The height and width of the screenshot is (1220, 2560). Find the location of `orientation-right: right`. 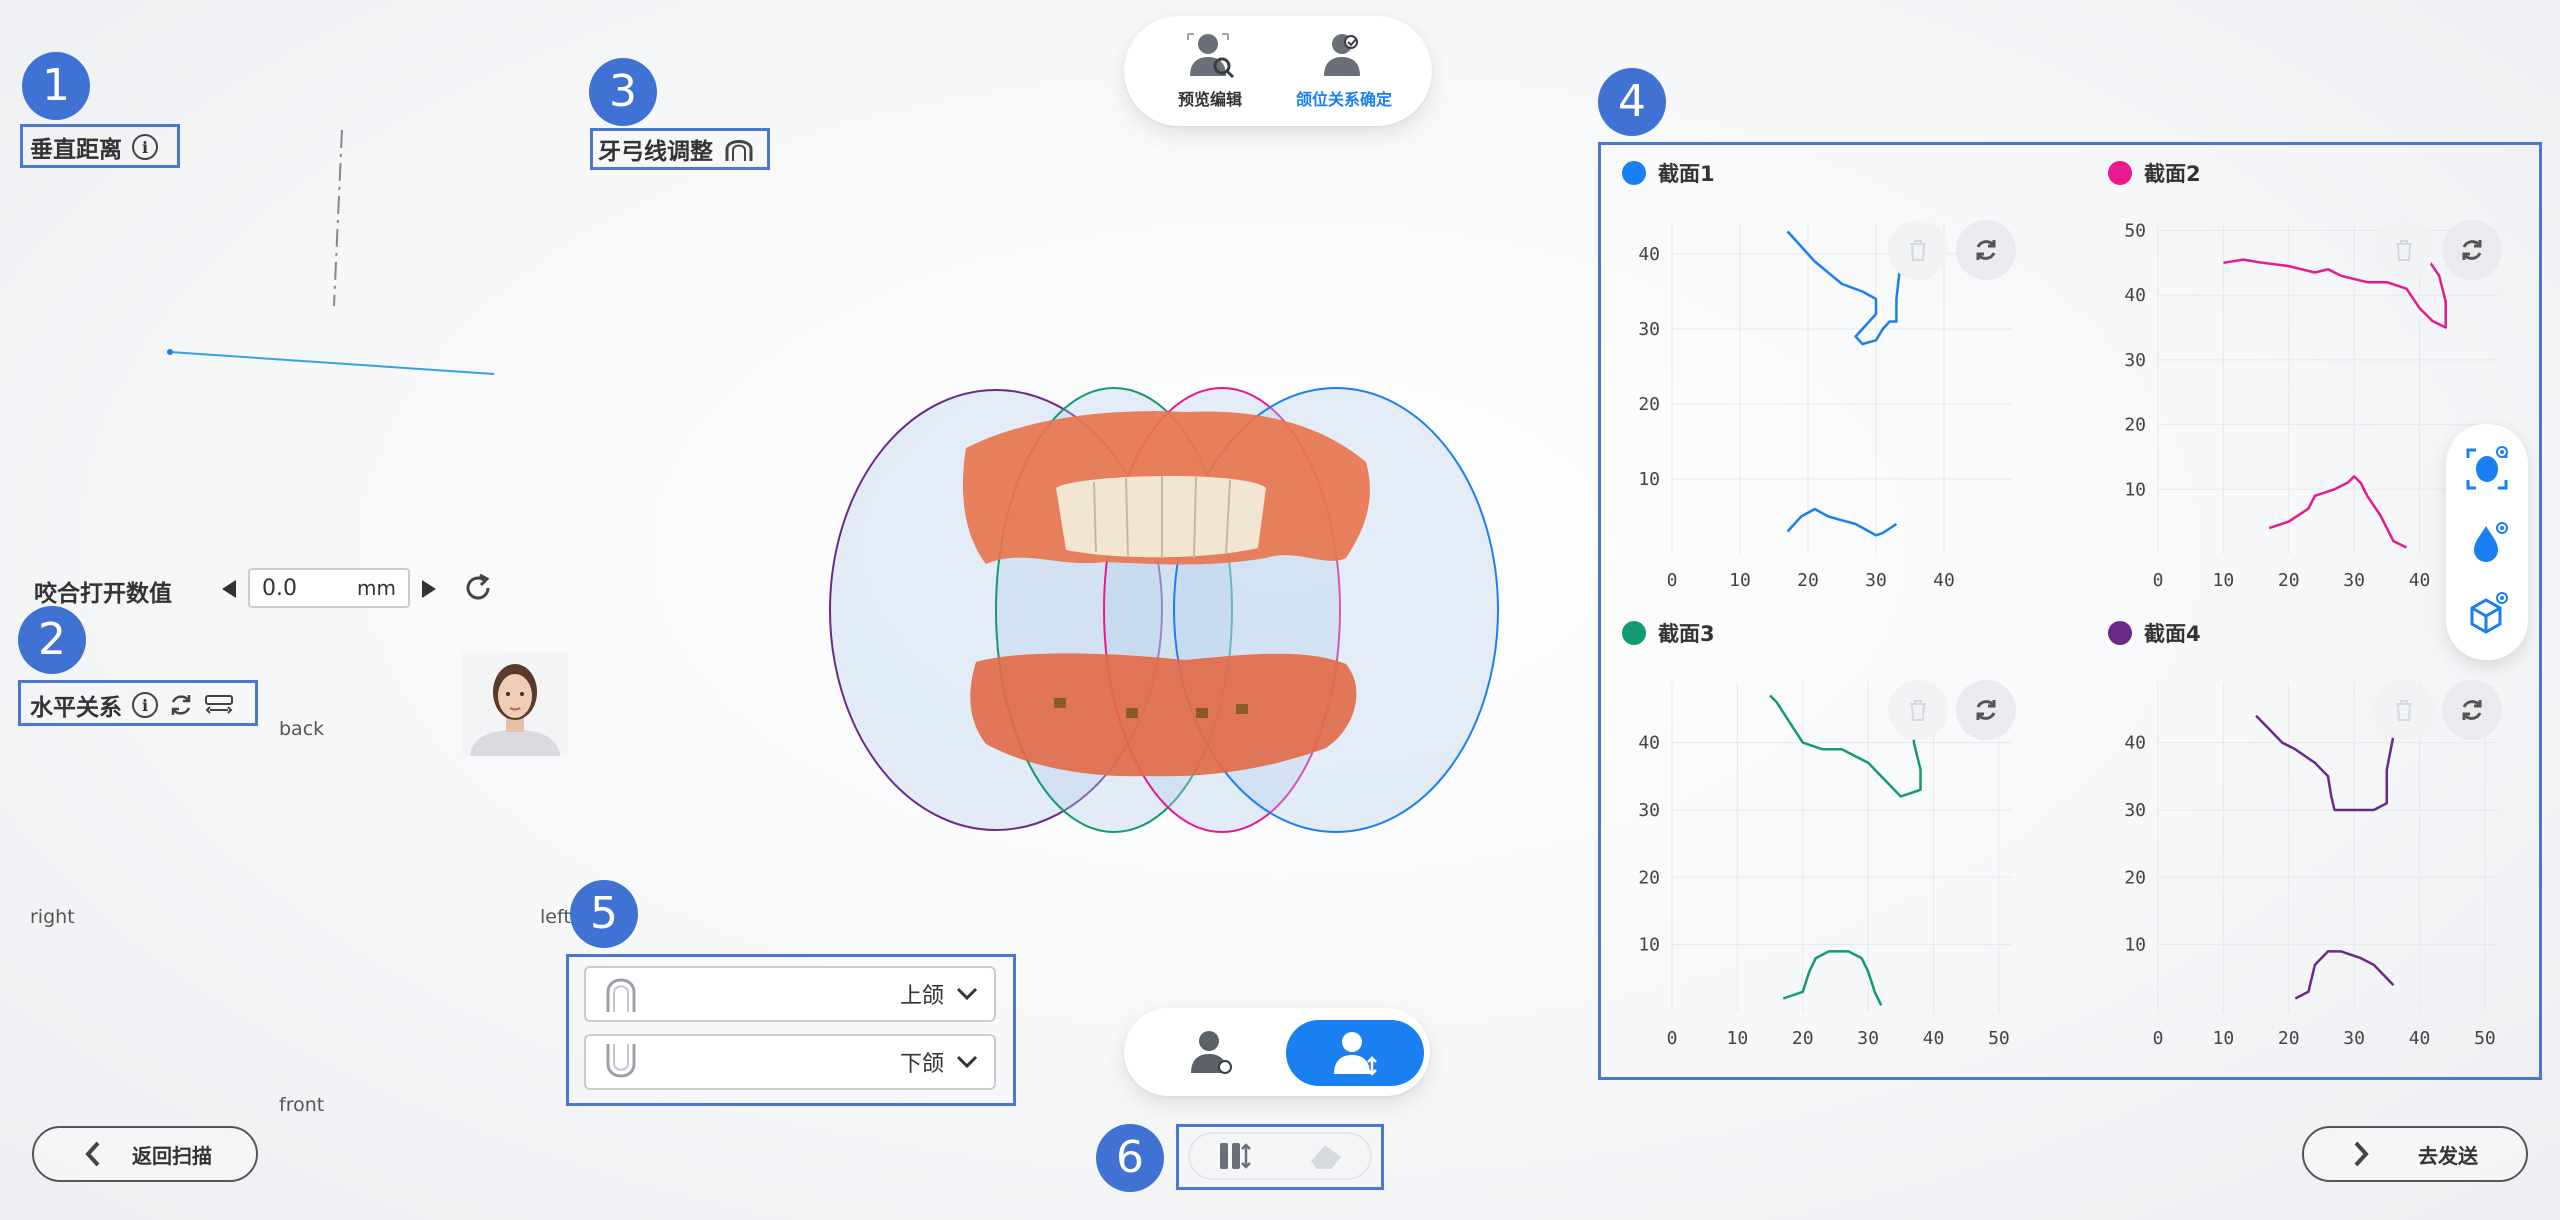

orientation-right: right is located at coordinates (52, 917).